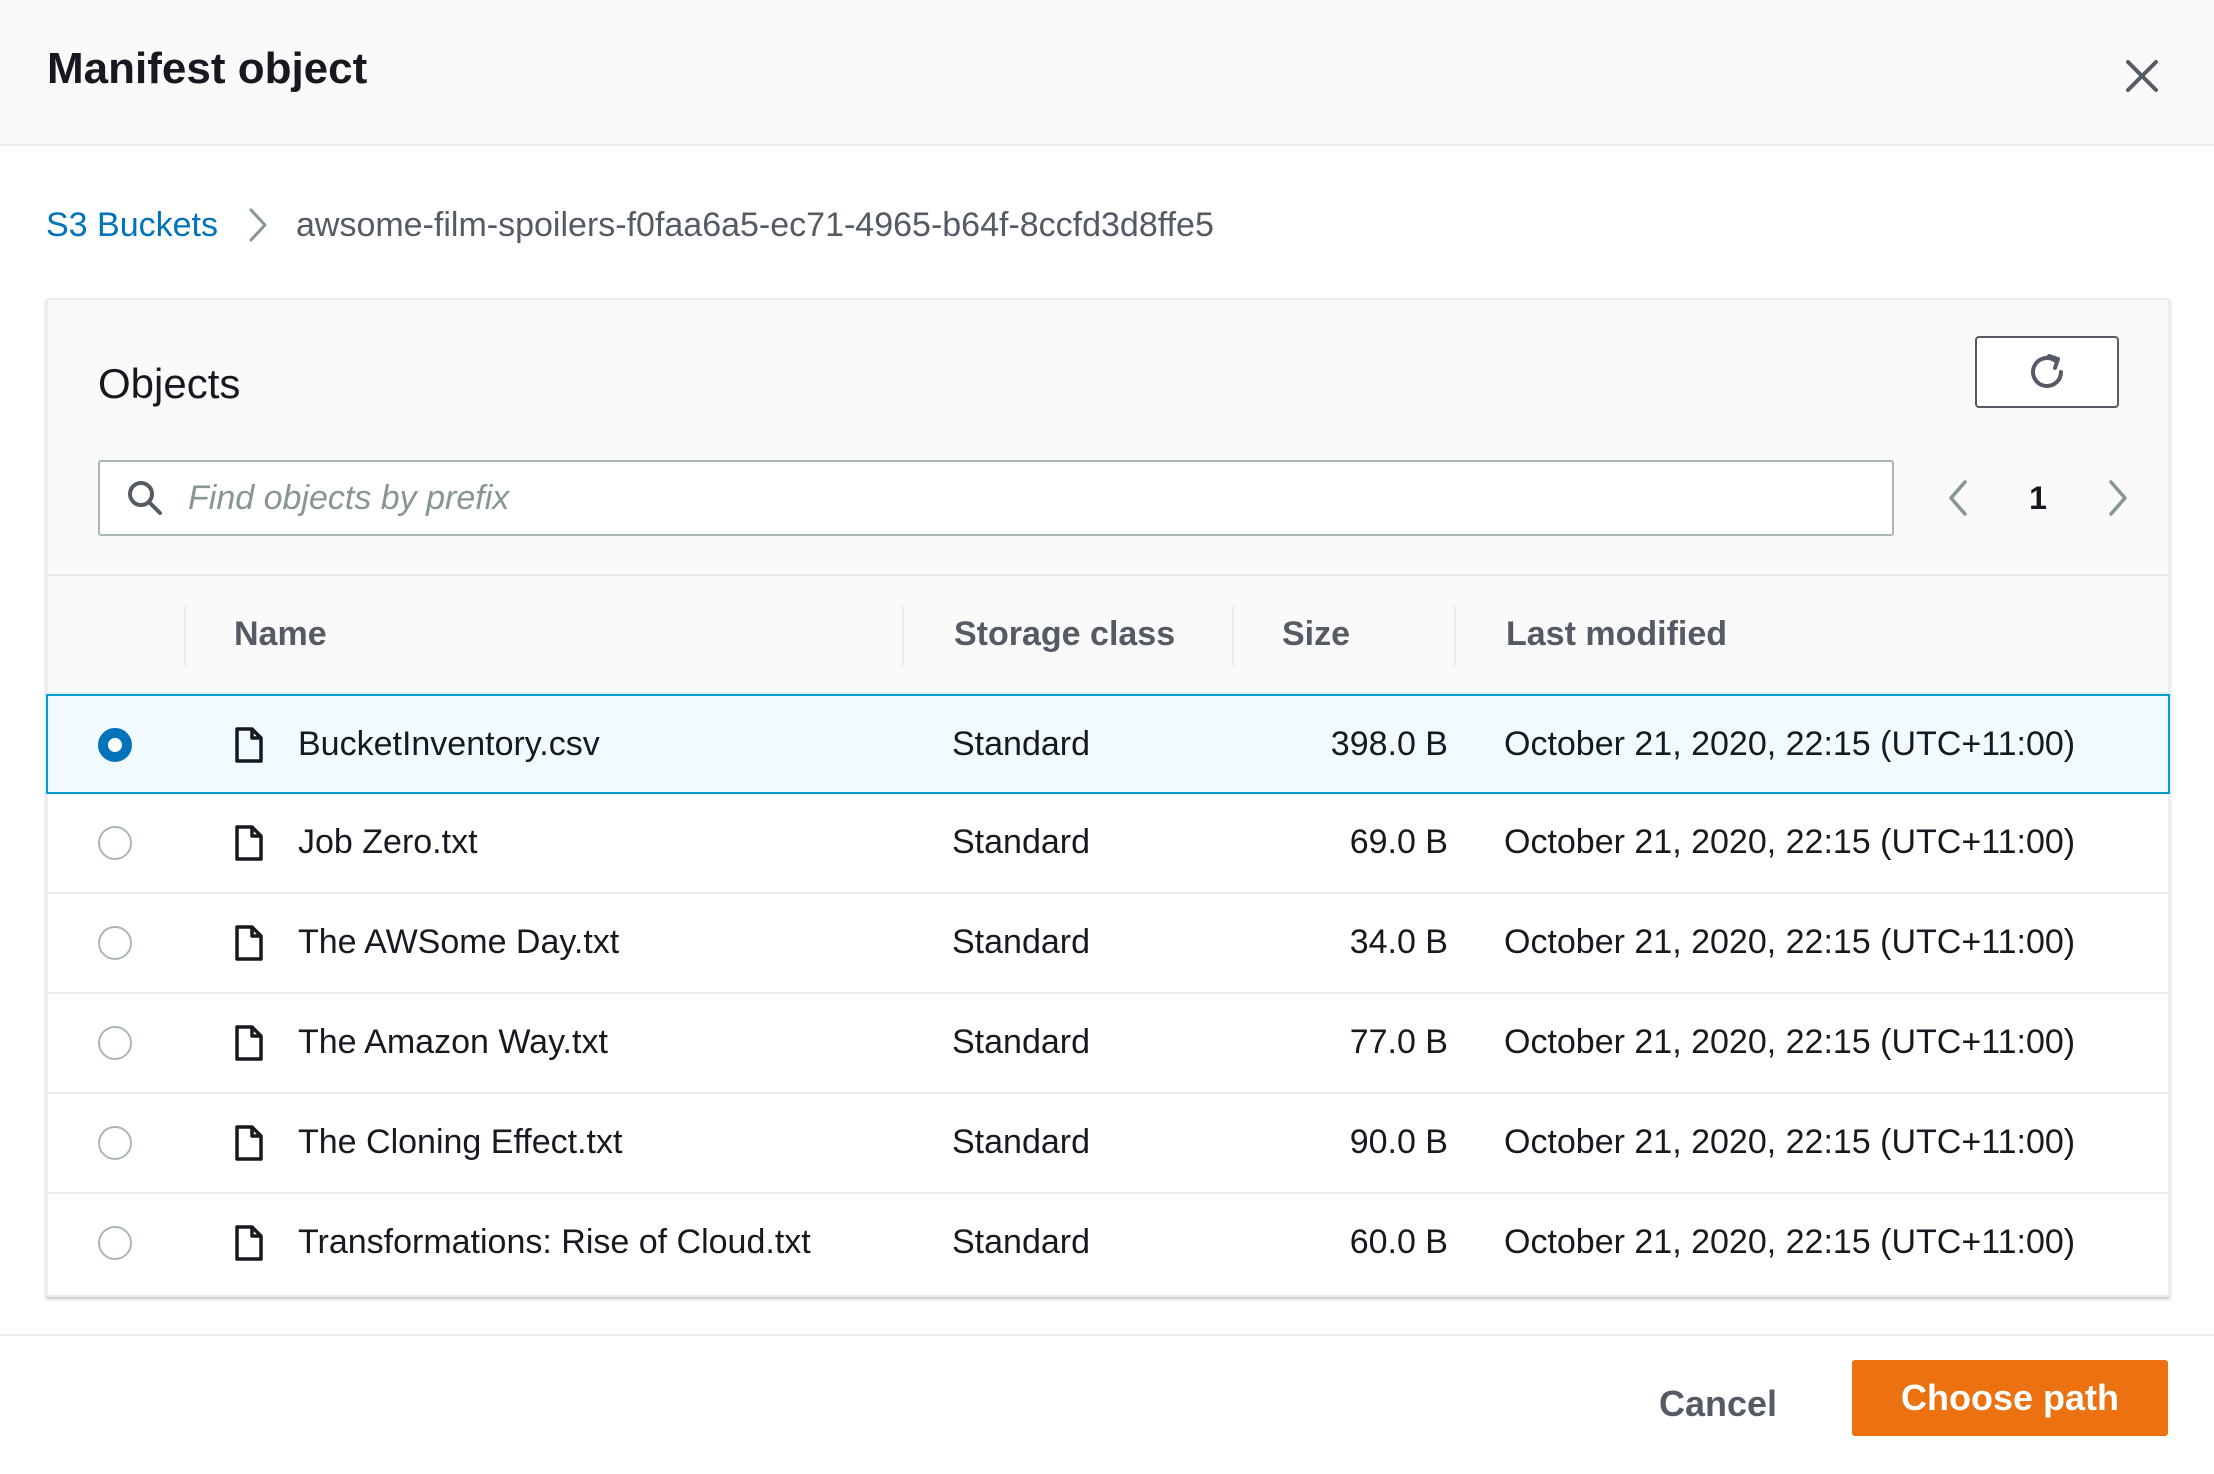 This screenshot has width=2214, height=1474. What do you see at coordinates (169, 383) in the screenshot?
I see `objects-title: Objects` at bounding box center [169, 383].